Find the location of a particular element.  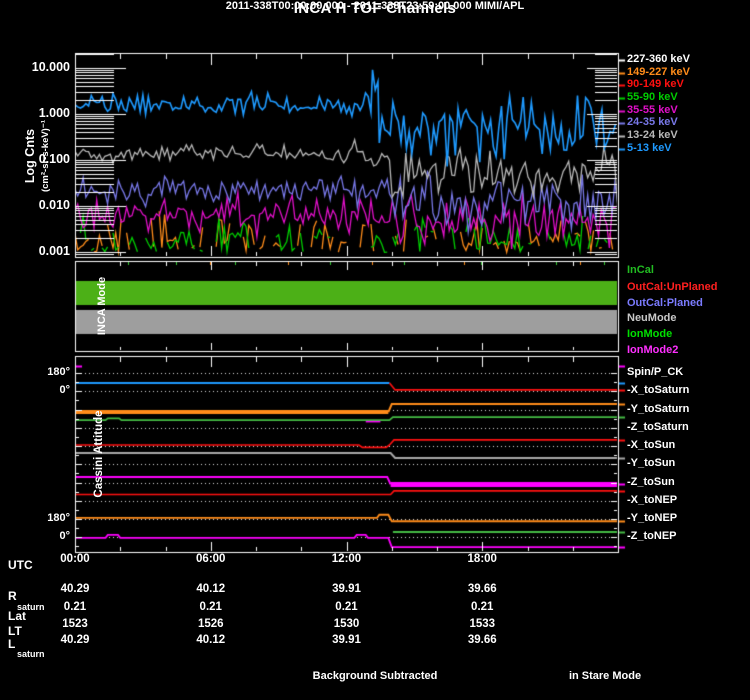

flux-y-axis-label-units: (cm²-sr-s-keV)⁻¹ is located at coordinates (45, 156).